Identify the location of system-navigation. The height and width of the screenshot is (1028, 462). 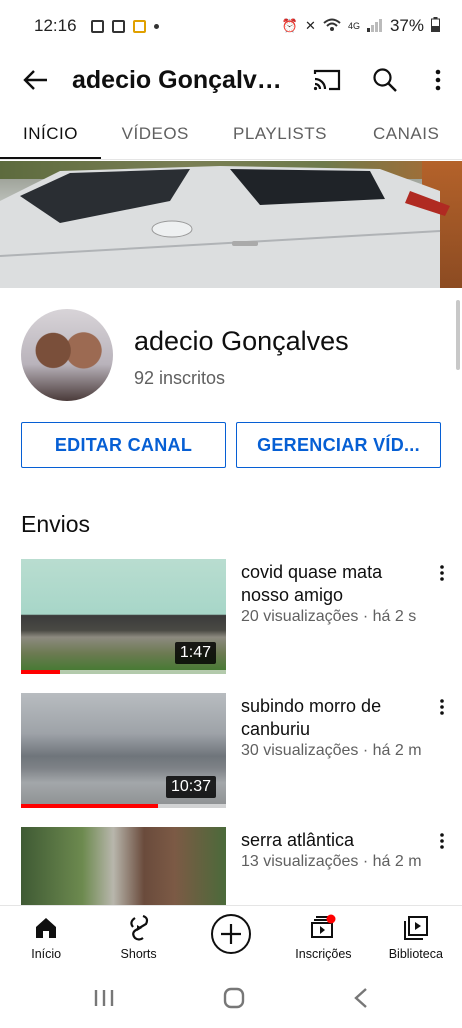
(231, 997).